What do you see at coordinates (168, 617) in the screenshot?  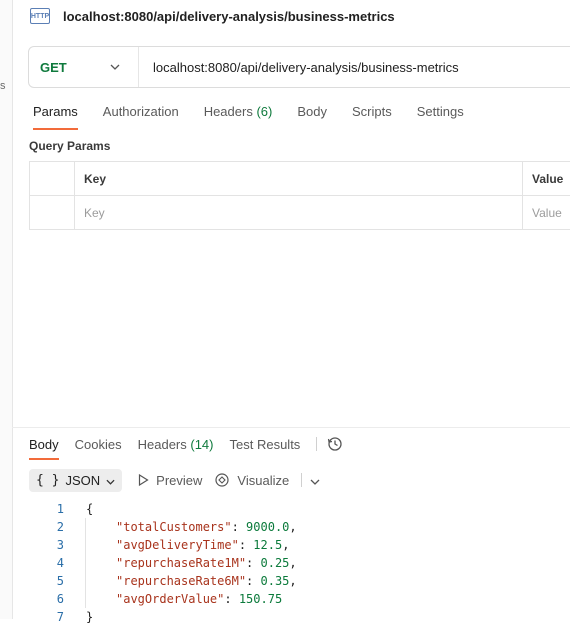 I see `code-line: 7 }` at bounding box center [168, 617].